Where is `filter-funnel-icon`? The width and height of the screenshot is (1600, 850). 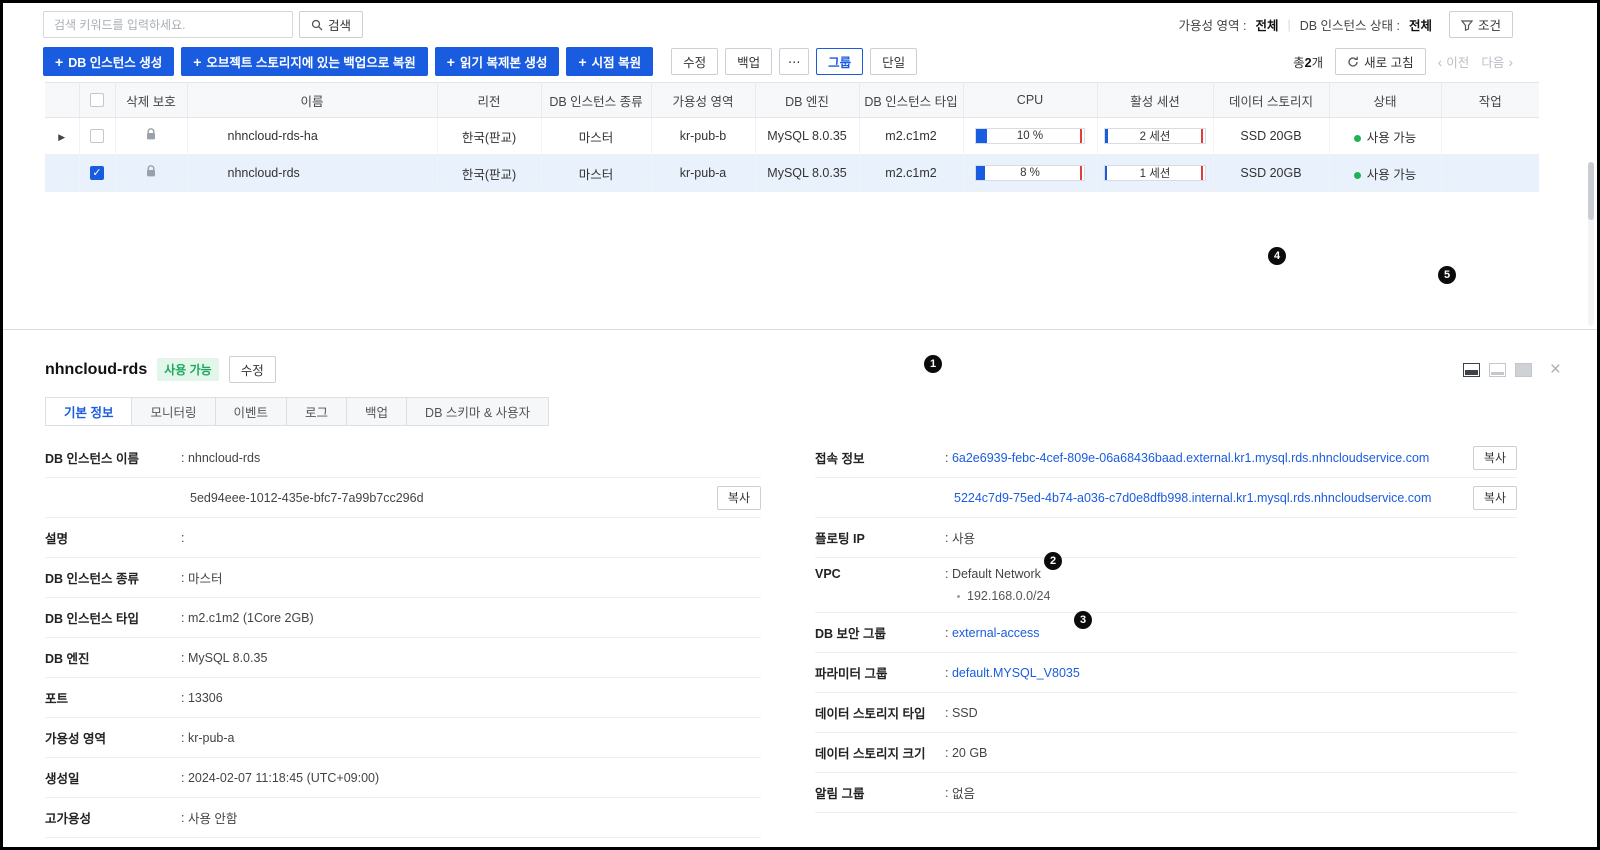
filter-funnel-icon is located at coordinates (1466, 25).